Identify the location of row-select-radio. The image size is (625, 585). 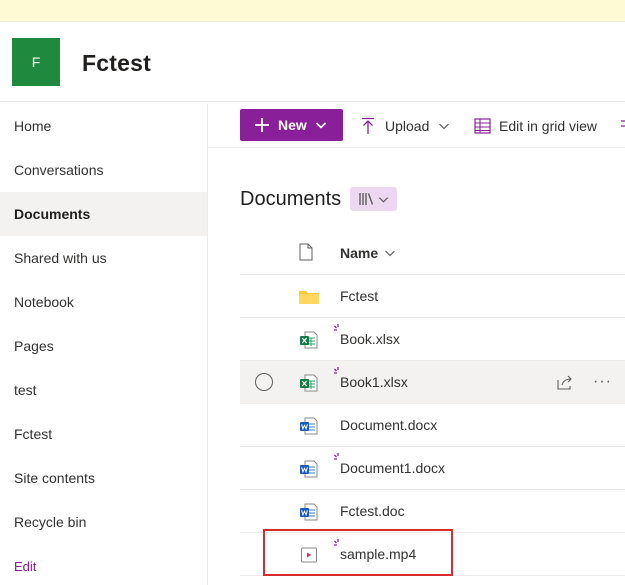
(264, 382).